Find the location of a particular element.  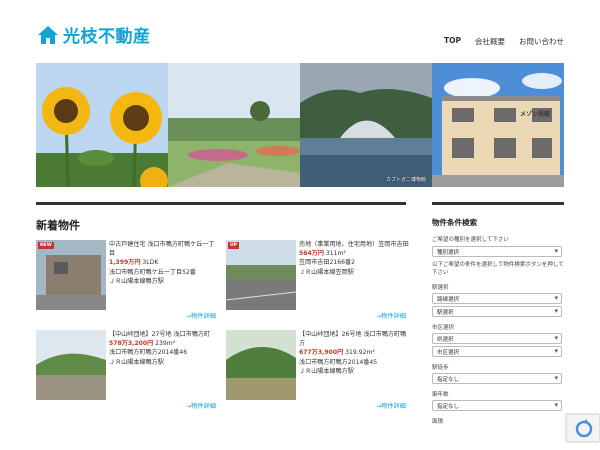

age-select: 指定なし is located at coordinates (497, 405).